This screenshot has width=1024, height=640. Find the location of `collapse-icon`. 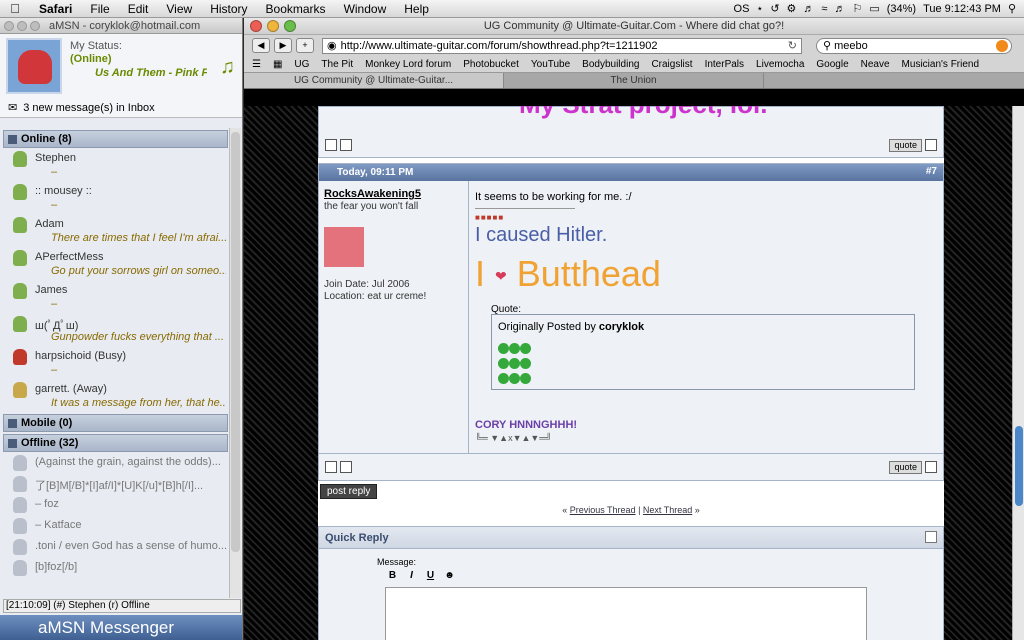

collapse-icon is located at coordinates (931, 537).